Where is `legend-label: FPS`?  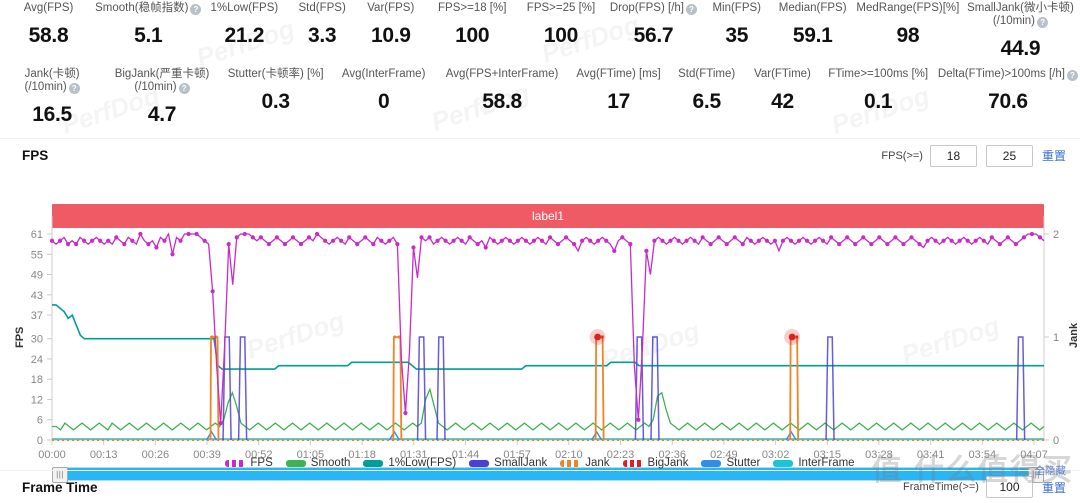 legend-label: FPS is located at coordinates (261, 463).